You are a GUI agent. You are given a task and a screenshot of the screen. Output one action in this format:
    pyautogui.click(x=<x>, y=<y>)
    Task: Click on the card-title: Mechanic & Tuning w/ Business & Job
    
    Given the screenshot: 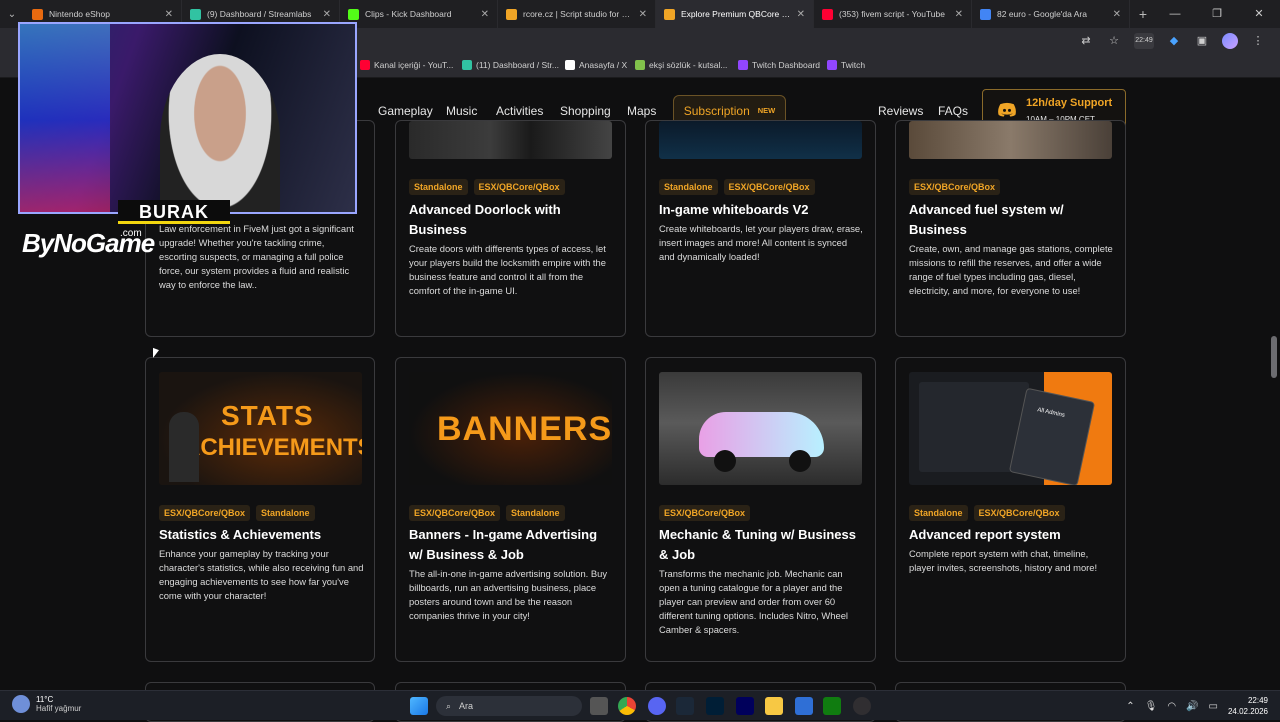 What is the action you would take?
    pyautogui.click(x=761, y=545)
    